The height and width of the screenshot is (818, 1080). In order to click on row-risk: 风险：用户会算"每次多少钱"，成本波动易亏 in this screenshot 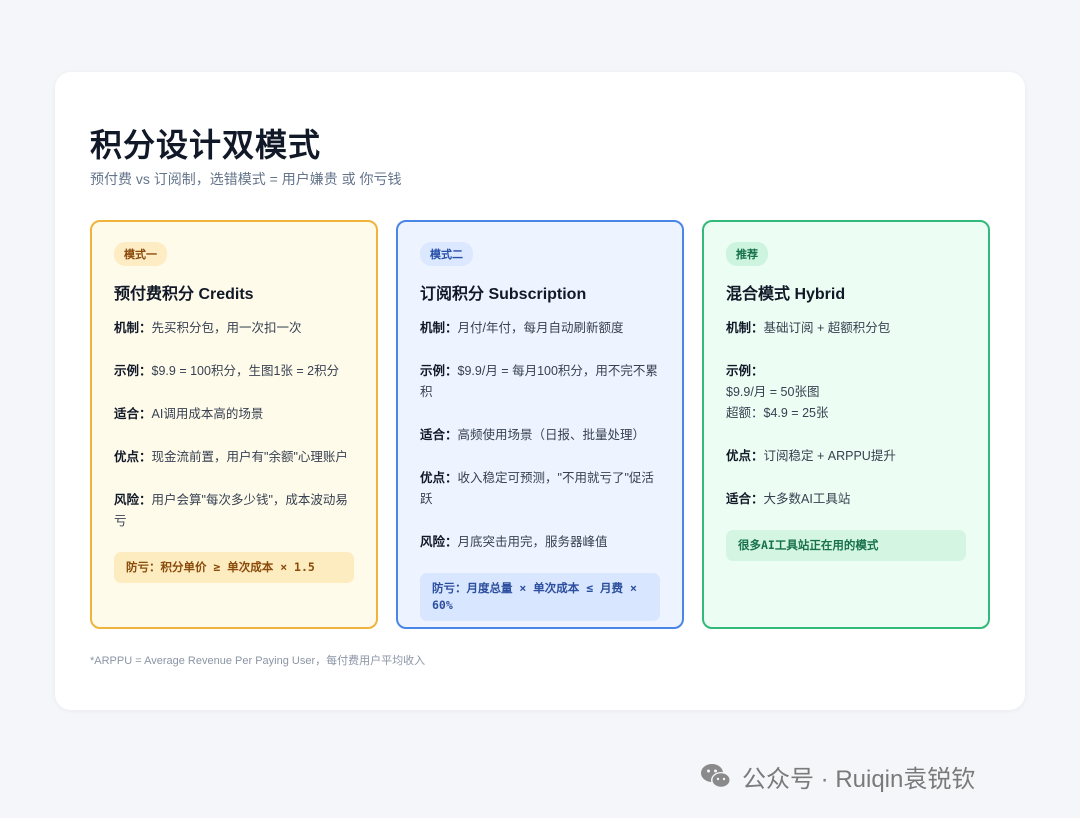, I will do `click(234, 511)`.